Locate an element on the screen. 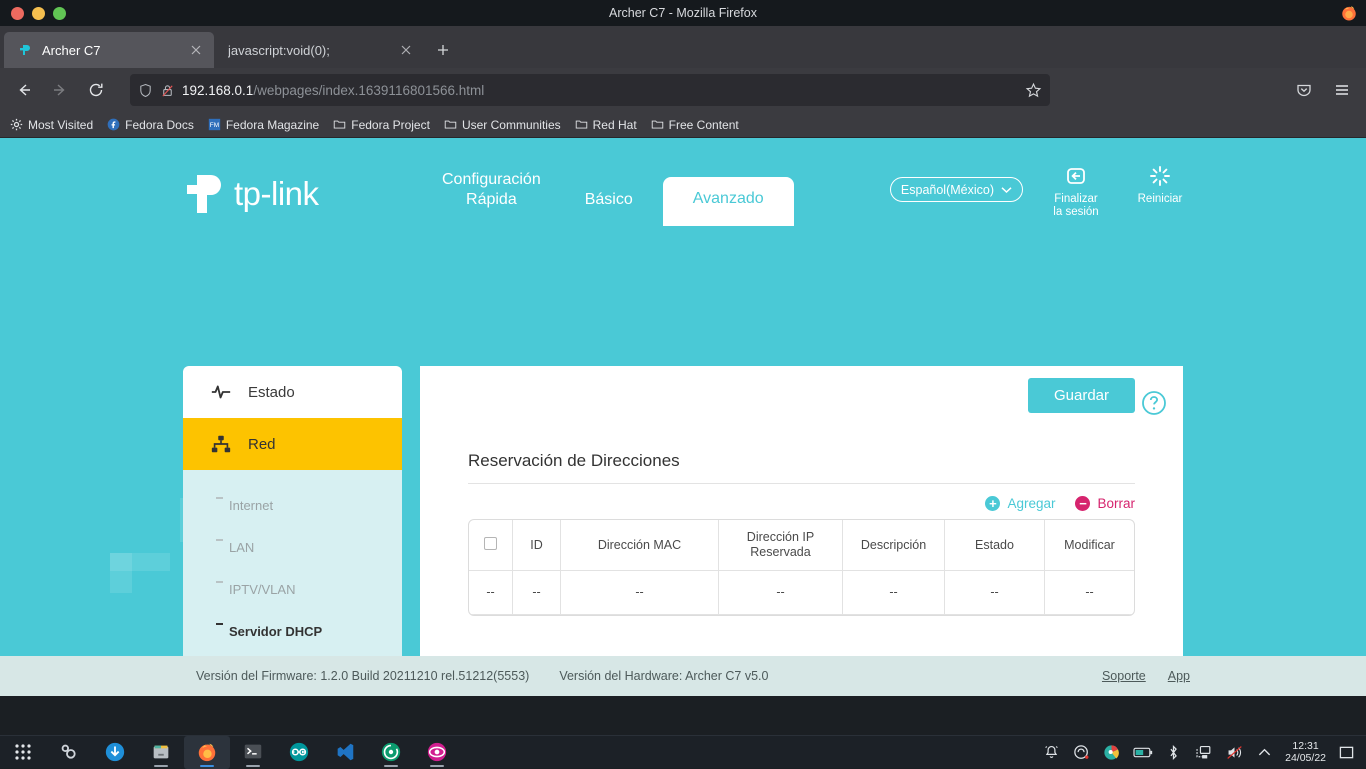  language-selector: Español(México) is located at coordinates (956, 189).